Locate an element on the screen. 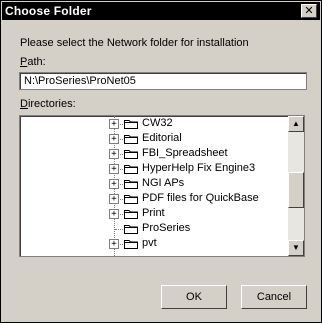  scroll-thumb is located at coordinates (296, 190).